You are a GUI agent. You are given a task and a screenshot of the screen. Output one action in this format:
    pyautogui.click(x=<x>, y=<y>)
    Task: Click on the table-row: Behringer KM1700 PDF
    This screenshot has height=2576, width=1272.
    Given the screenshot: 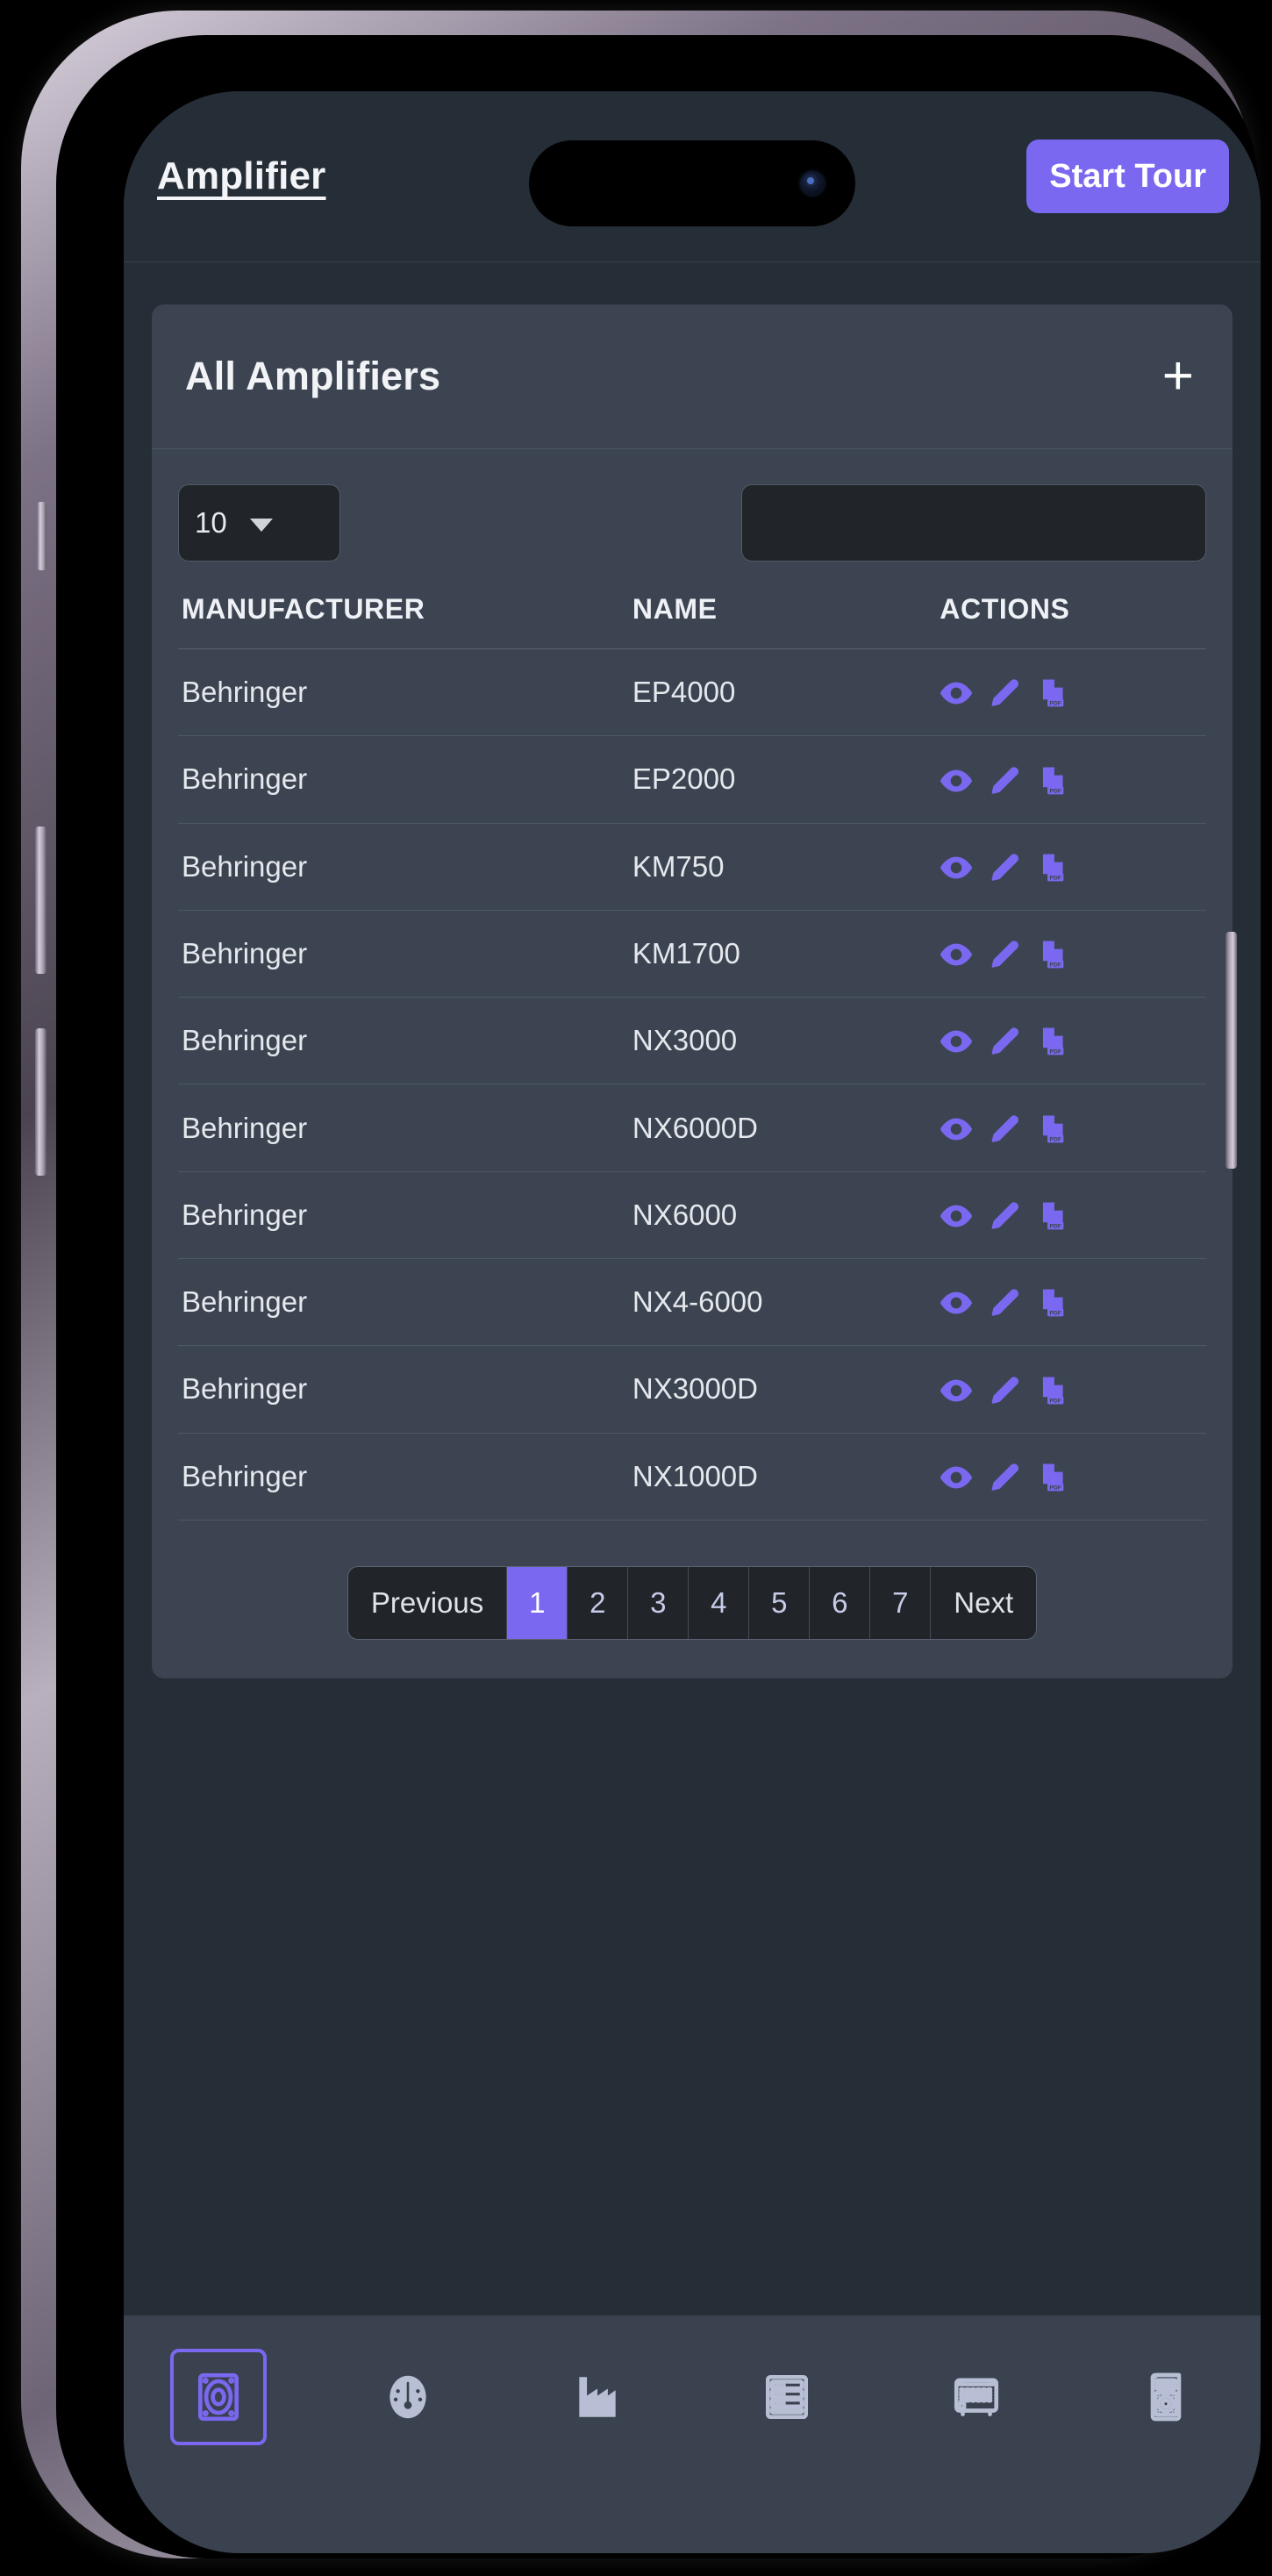 What is the action you would take?
    pyautogui.click(x=692, y=954)
    